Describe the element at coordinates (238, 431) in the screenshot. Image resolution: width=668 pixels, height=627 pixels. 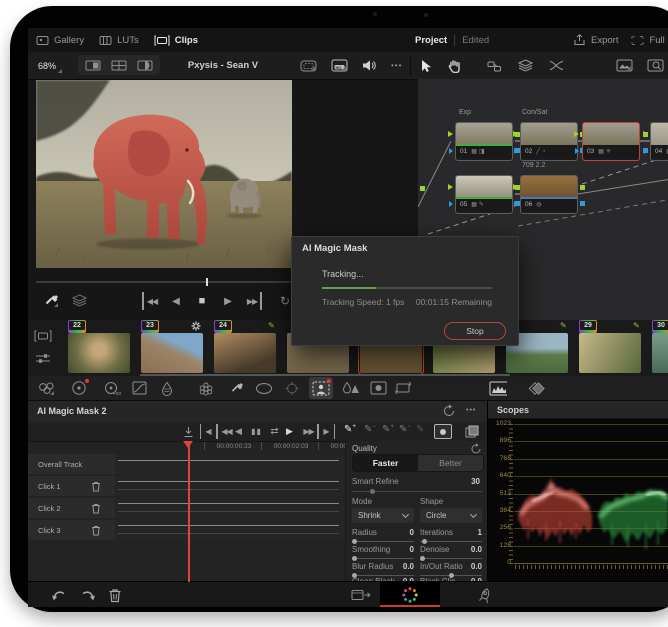
I see `track-reverse-button` at that location.